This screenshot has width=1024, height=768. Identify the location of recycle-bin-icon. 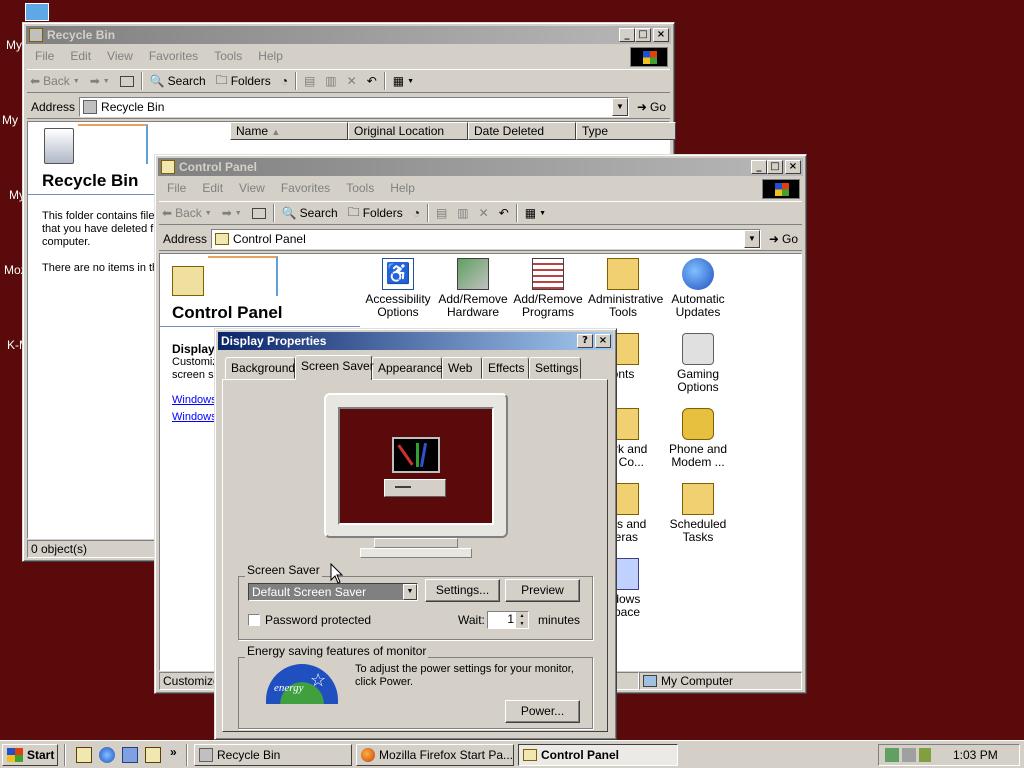
(90, 106).